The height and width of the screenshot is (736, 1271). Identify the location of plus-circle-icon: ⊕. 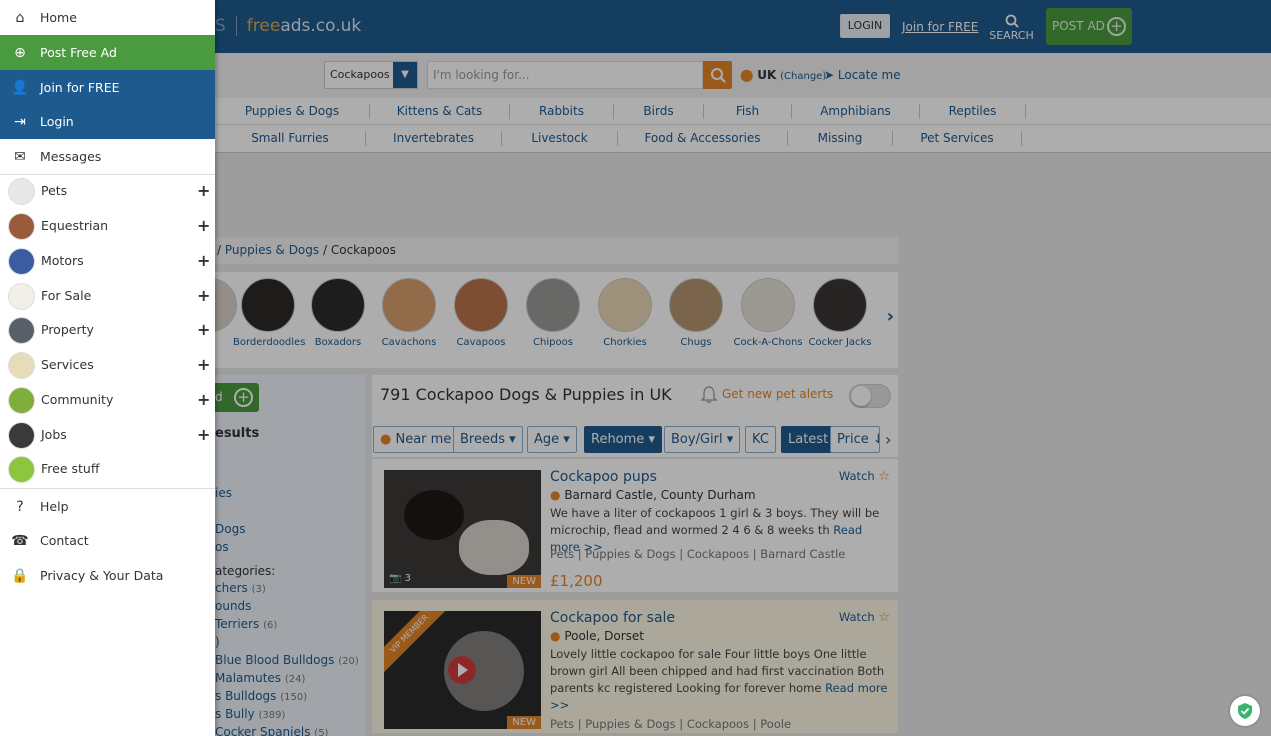
(20, 52).